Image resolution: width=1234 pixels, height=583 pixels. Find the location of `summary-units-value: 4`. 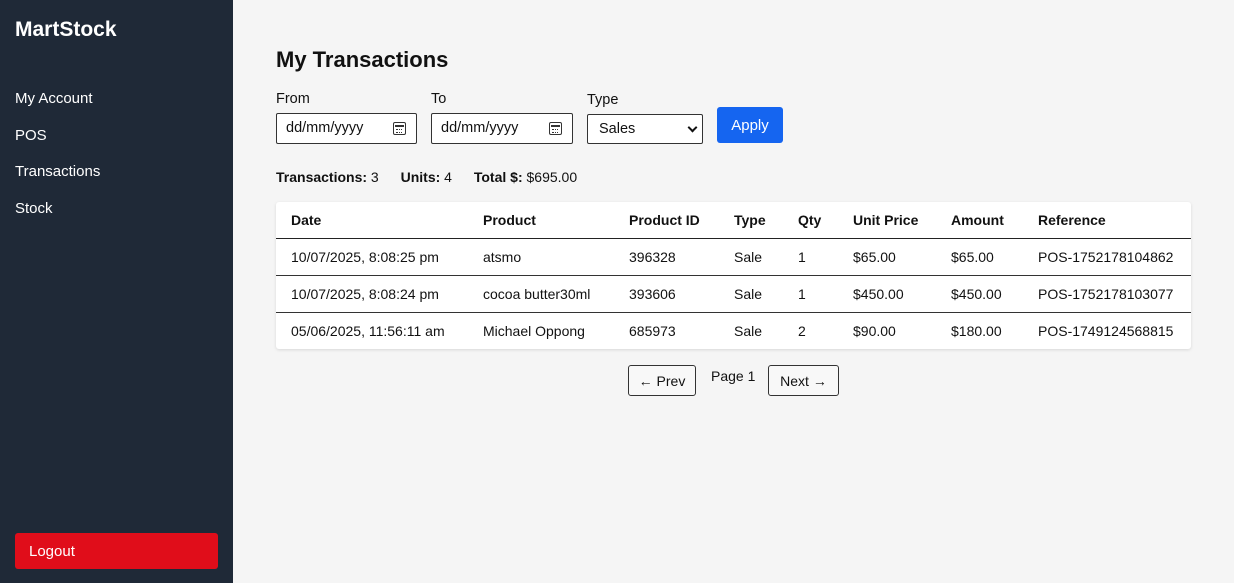

summary-units-value: 4 is located at coordinates (448, 177).